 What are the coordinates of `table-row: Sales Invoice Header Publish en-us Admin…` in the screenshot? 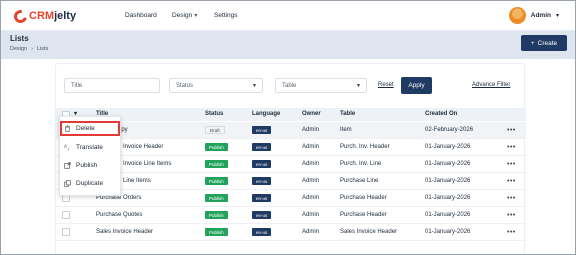 It's located at (291, 232).